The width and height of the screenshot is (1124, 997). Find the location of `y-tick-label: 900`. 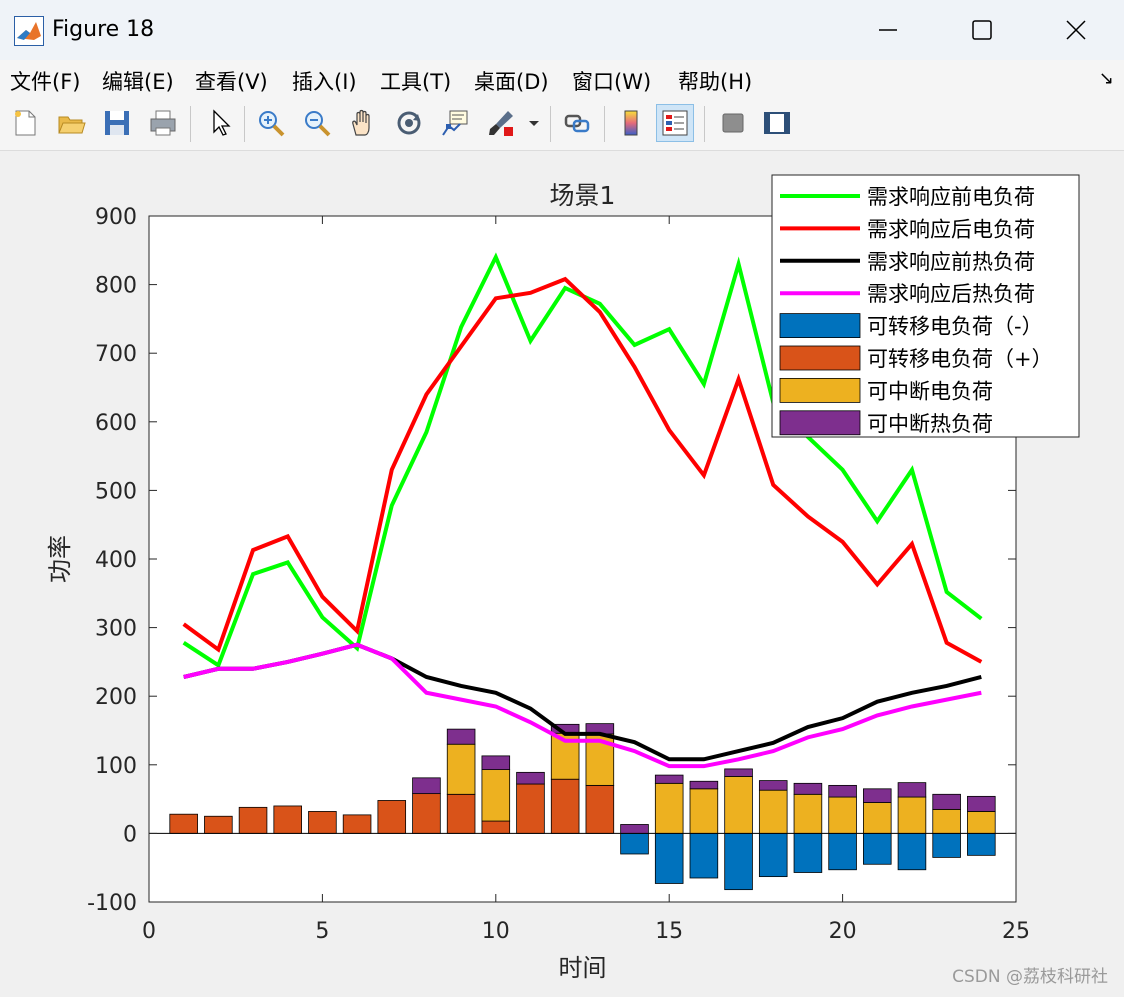

y-tick-label: 900 is located at coordinates (116, 217).